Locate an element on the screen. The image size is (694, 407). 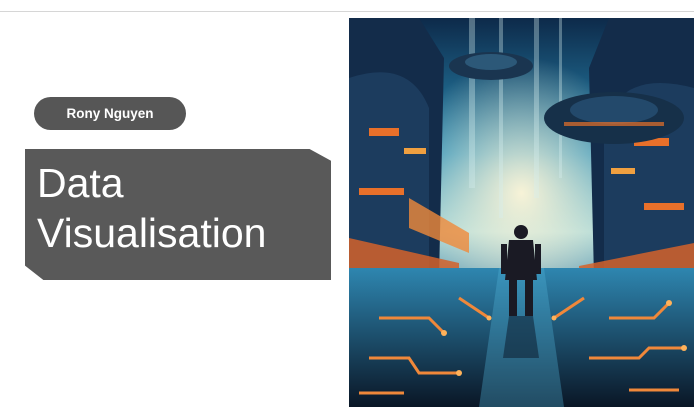
author-name: Rony Nguyen is located at coordinates (110, 113).